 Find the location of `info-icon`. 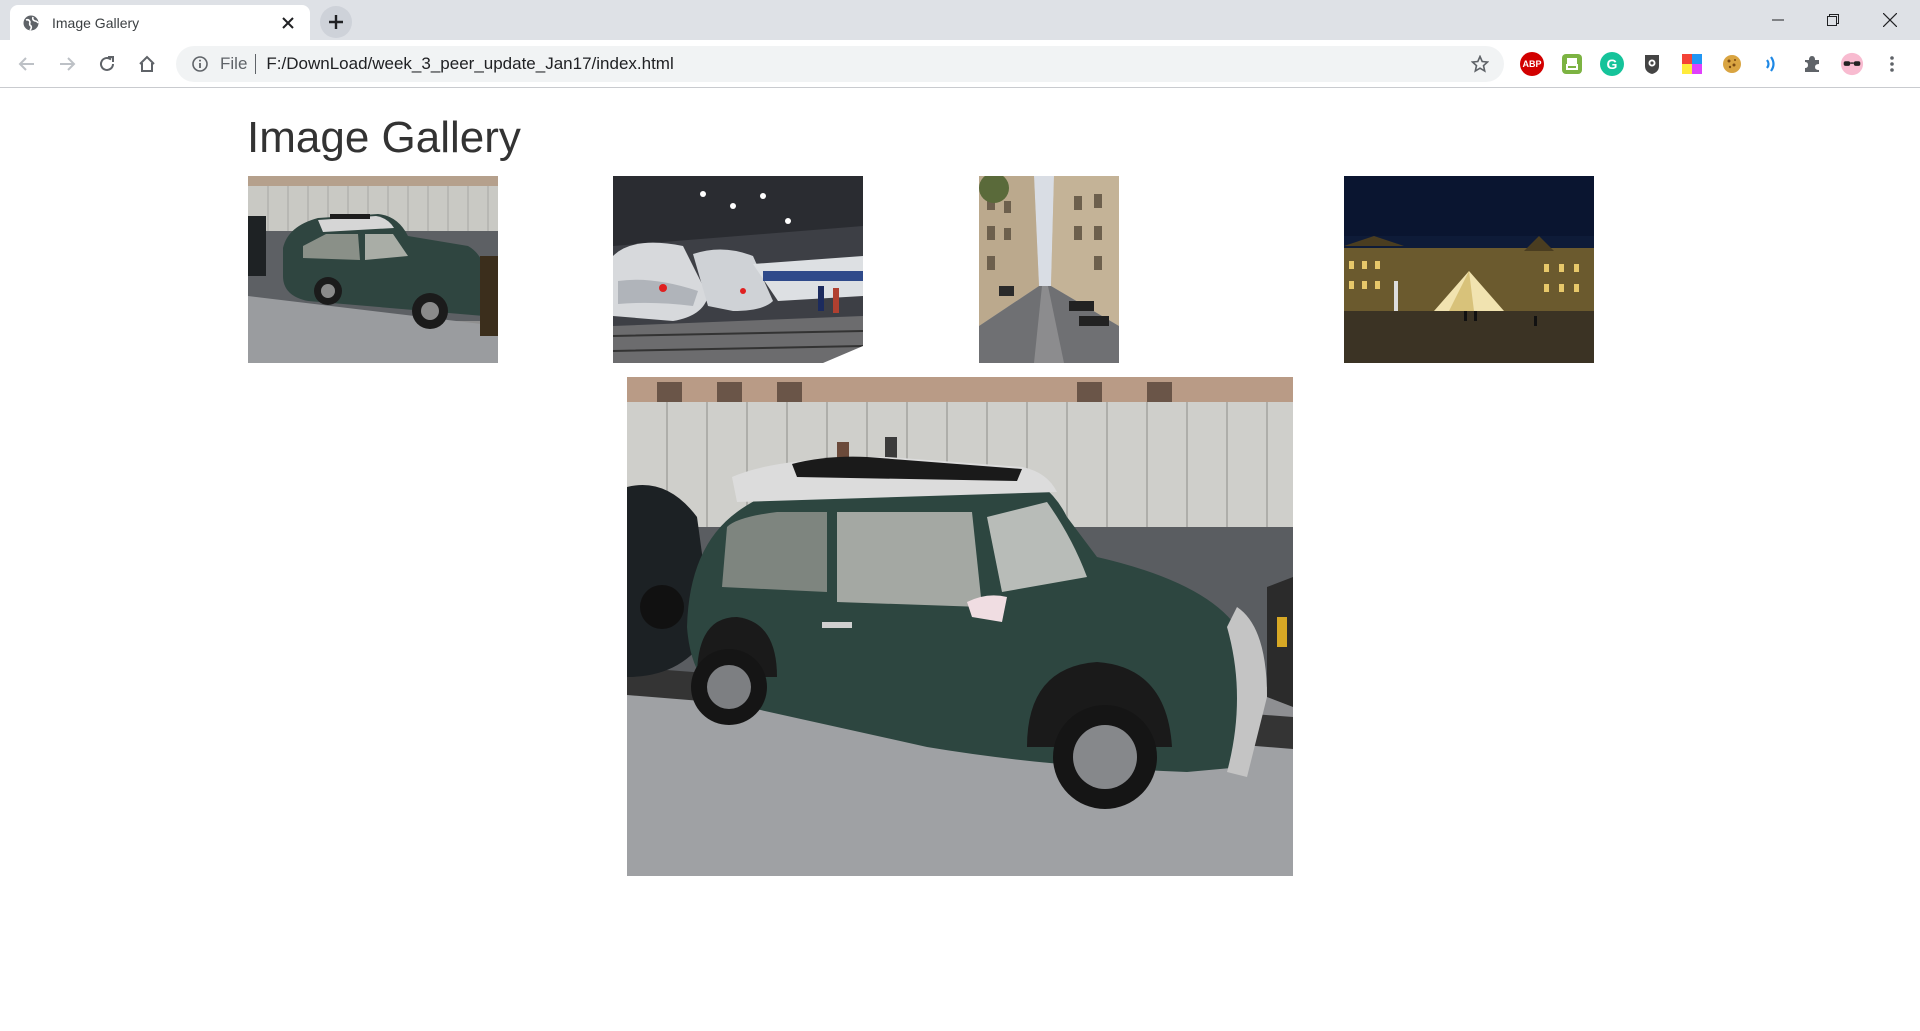

info-icon is located at coordinates (200, 64).